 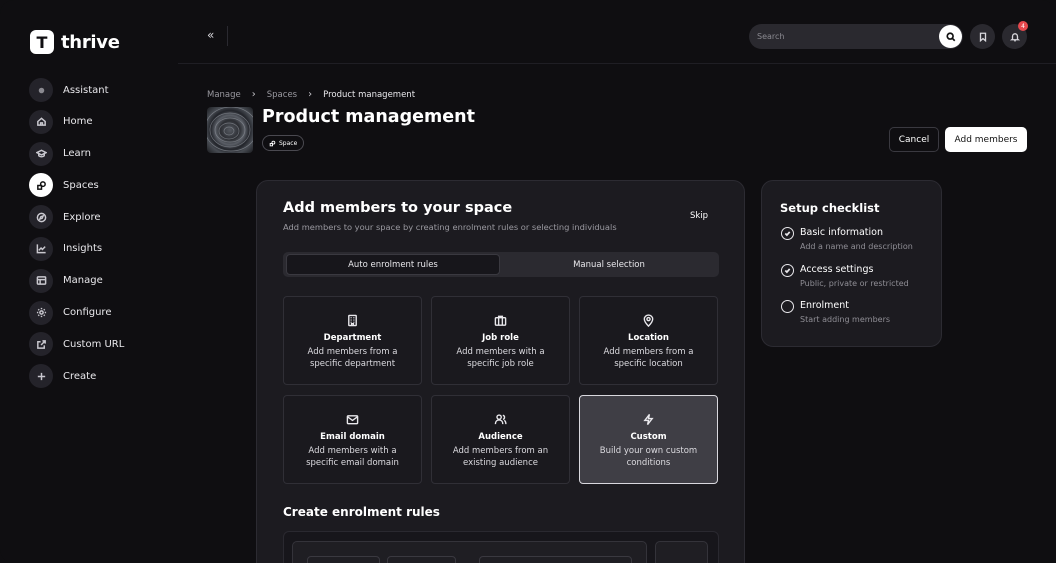 I want to click on assistant-icon, so click(x=41, y=90).